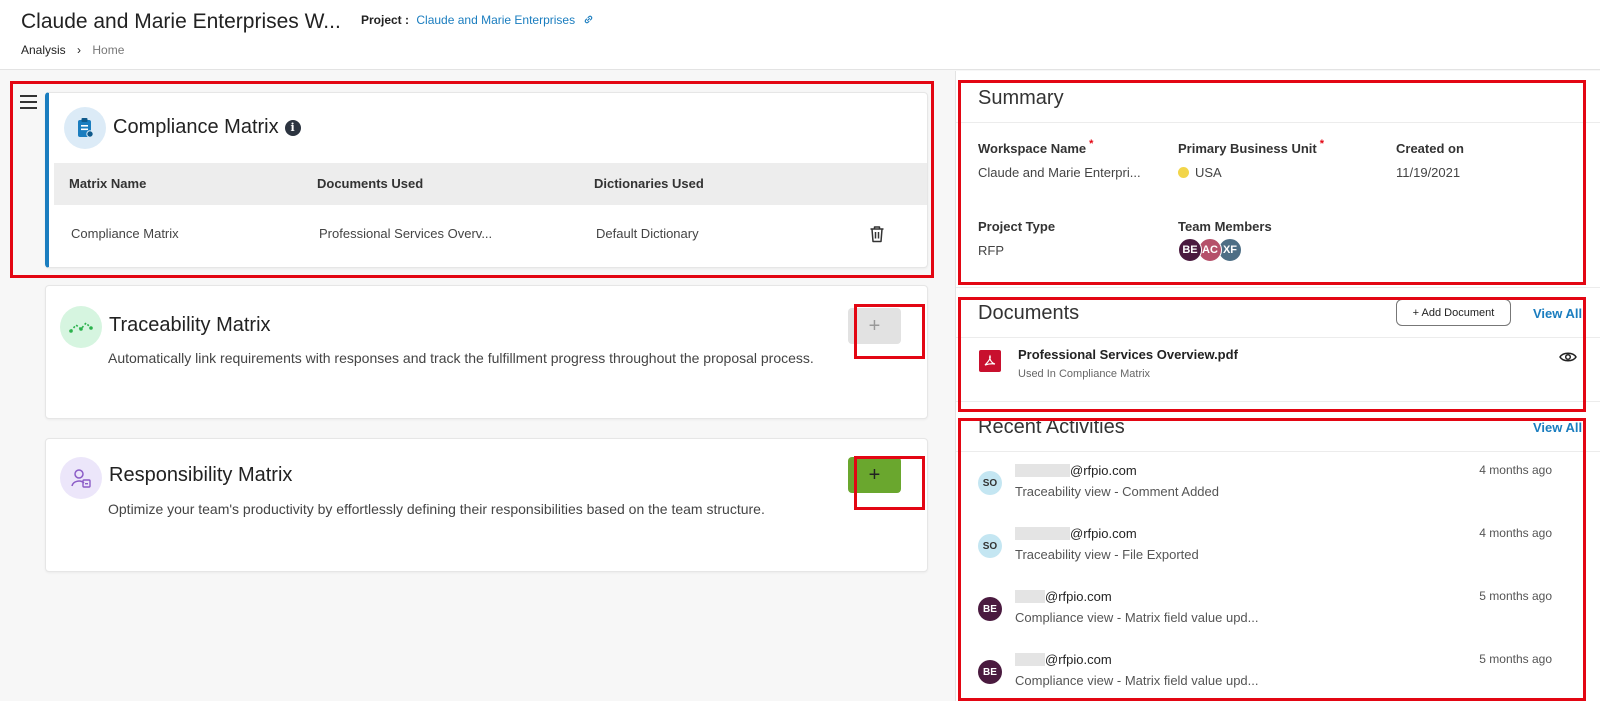 The image size is (1600, 701). What do you see at coordinates (1200, 172) in the screenshot?
I see `business-unit-value: USA` at bounding box center [1200, 172].